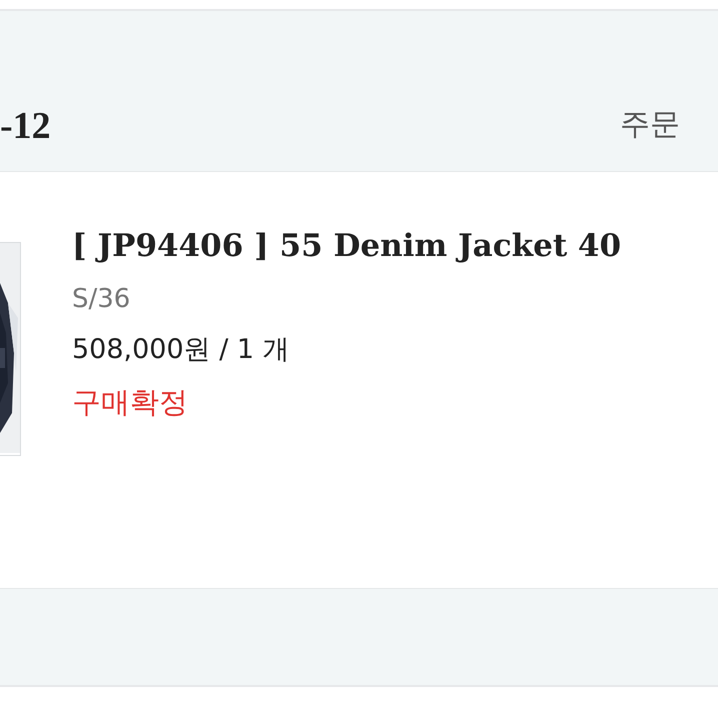 The image size is (718, 718). Describe the element at coordinates (181, 350) in the screenshot. I see `product-price: 508,000원 / 1 개` at that location.